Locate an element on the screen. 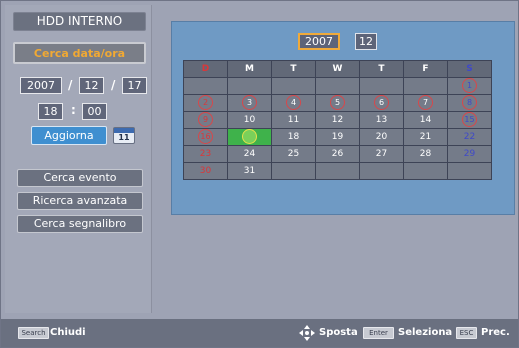 Image resolution: width=519 pixels, height=348 pixels. calendar-day-cell: 18 is located at coordinates (293, 137).